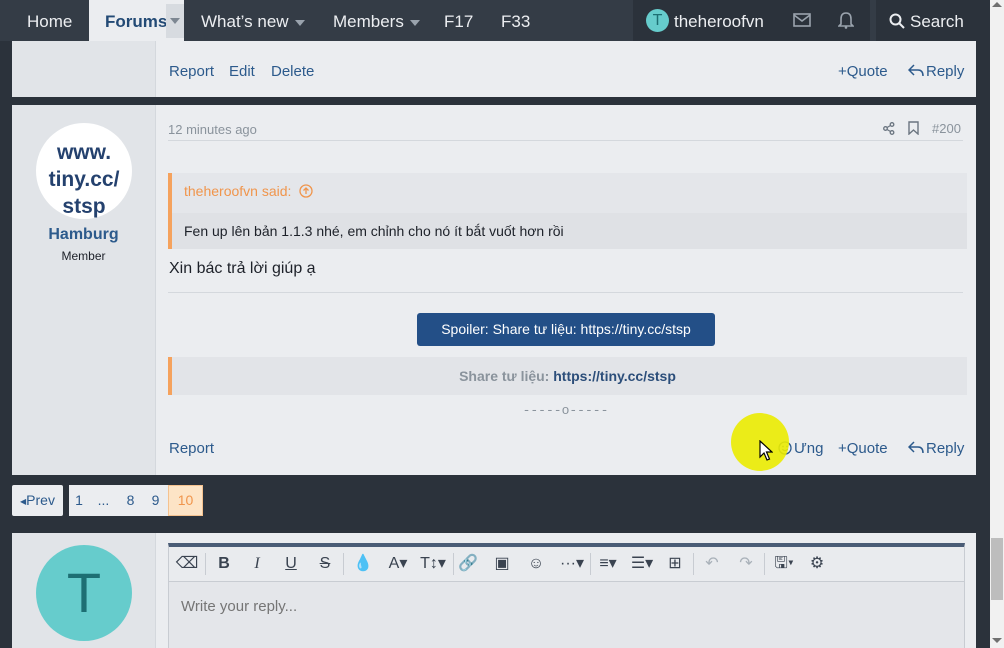  I want to click on pagination-current-page: 10, so click(185, 500).